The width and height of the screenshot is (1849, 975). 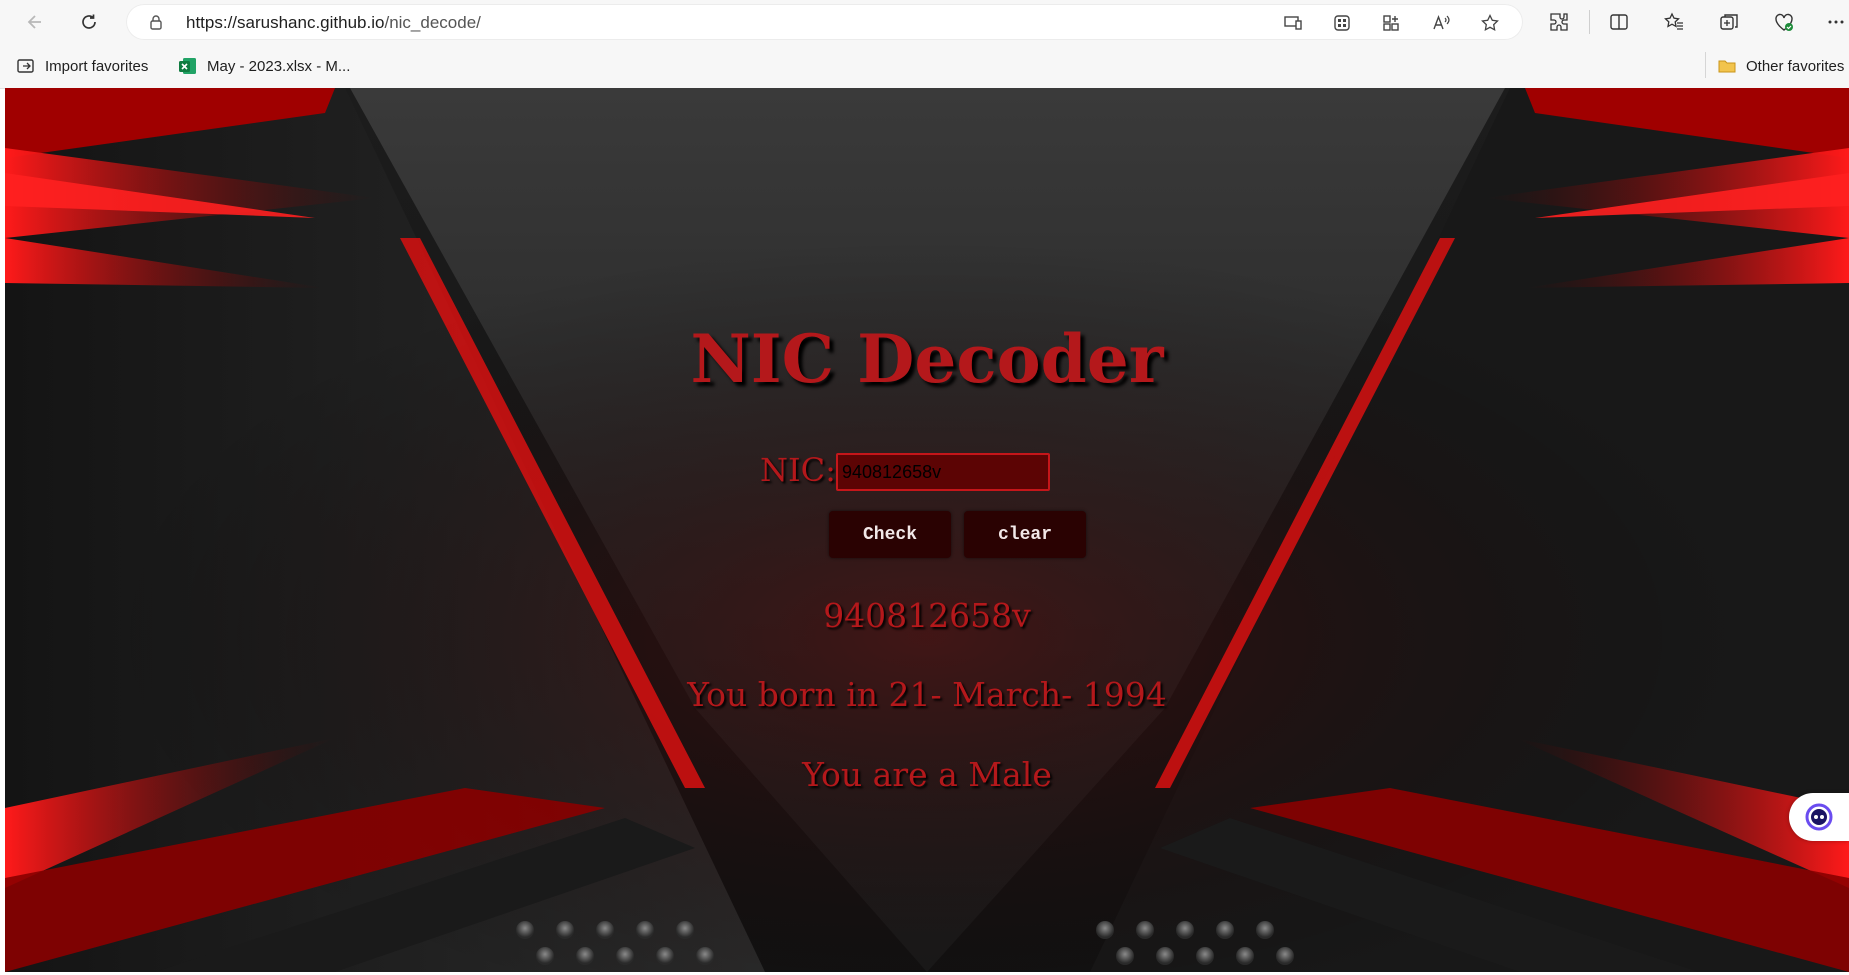 What do you see at coordinates (1293, 23) in the screenshot?
I see `device-icon` at bounding box center [1293, 23].